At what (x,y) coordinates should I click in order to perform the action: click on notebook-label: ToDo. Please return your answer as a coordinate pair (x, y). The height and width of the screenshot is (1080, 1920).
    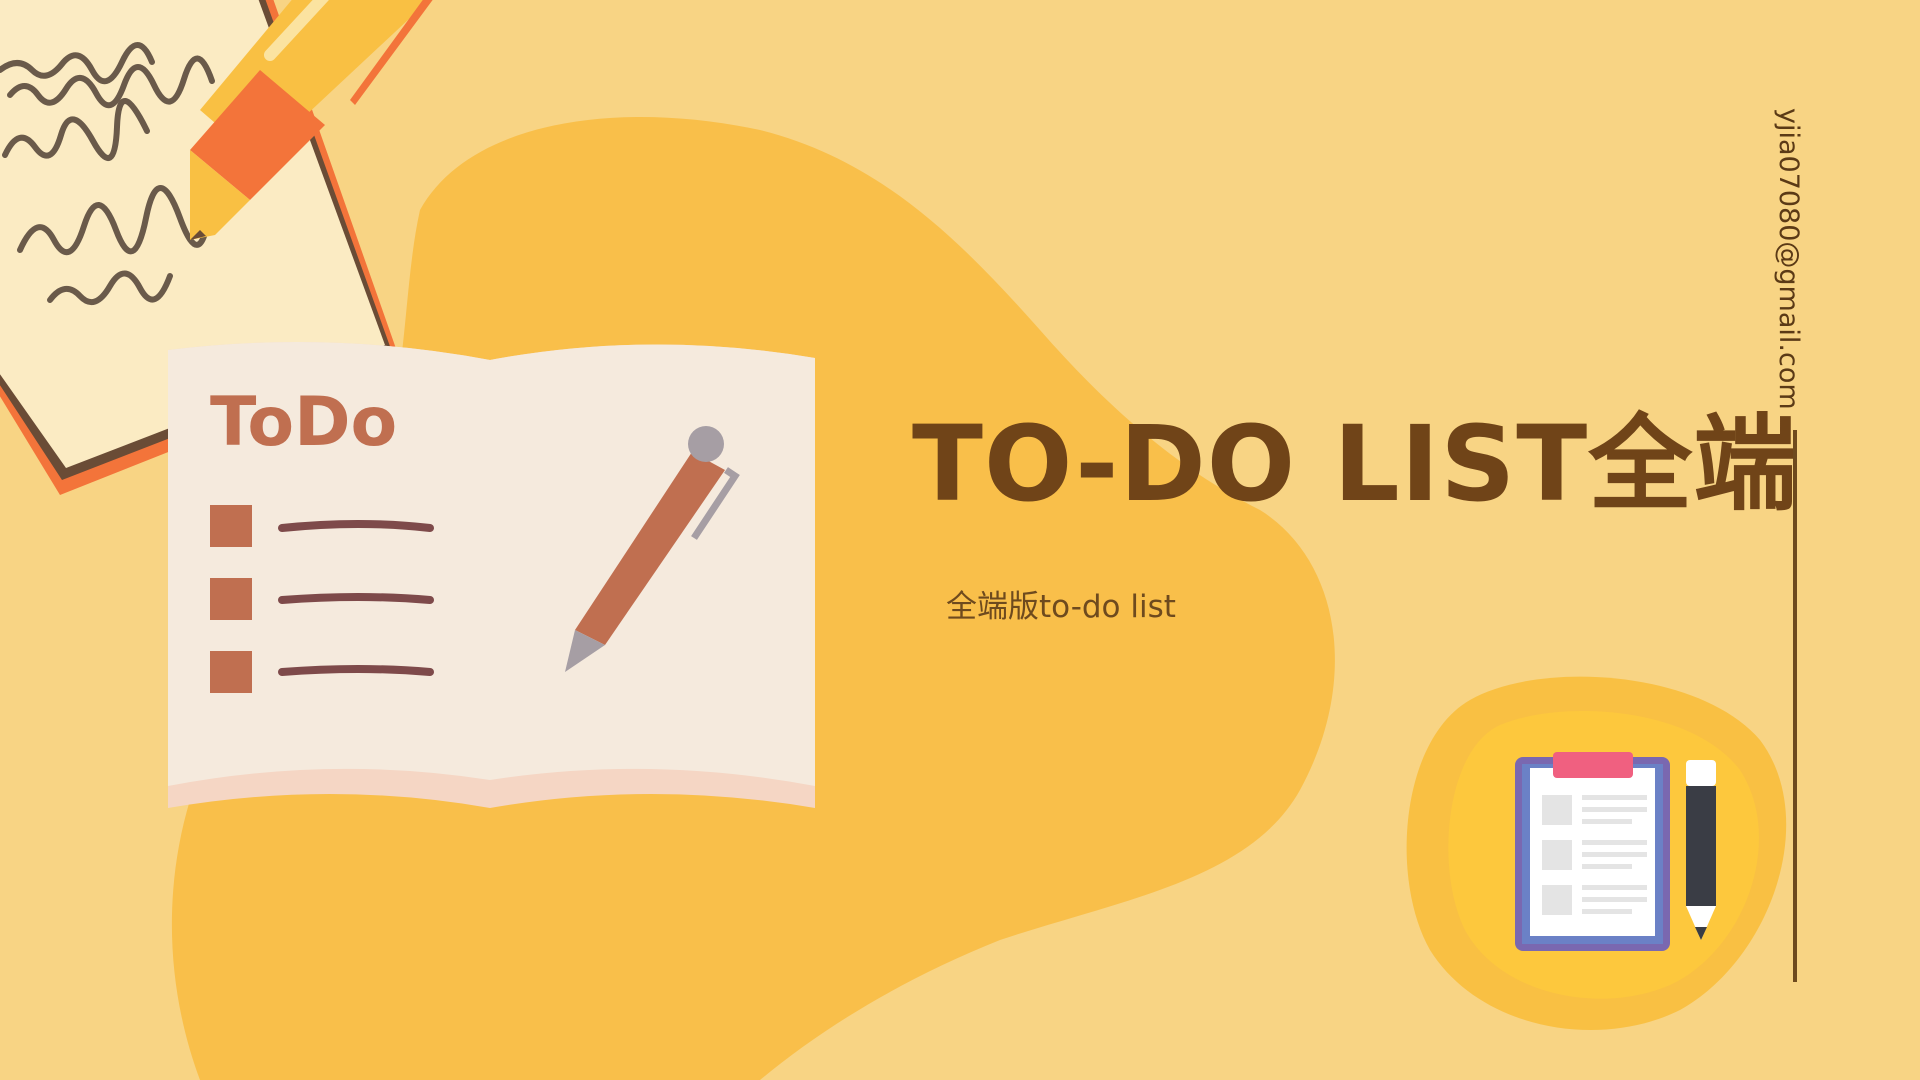
    Looking at the image, I should click on (303, 422).